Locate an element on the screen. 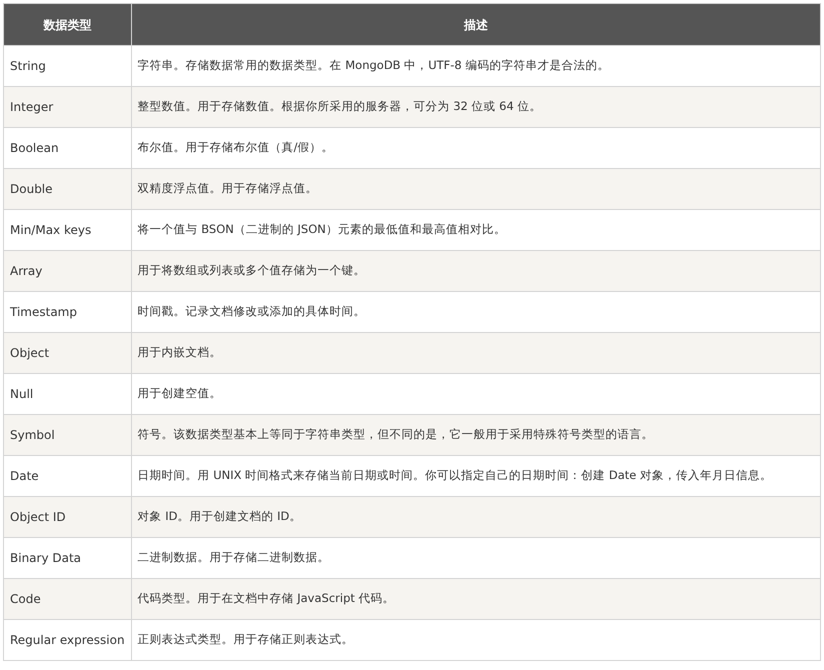 The image size is (824, 670). table-cell: 正则表达式类型。用于存储正则表达式。 is located at coordinates (475, 640).